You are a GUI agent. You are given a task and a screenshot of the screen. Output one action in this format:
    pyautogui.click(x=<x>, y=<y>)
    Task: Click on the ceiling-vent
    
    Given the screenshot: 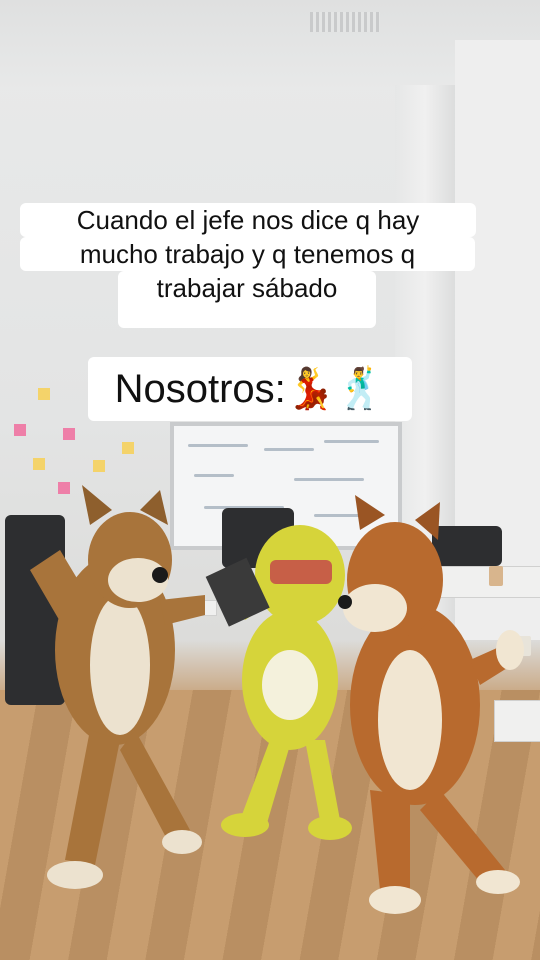 What is the action you would take?
    pyautogui.click(x=345, y=22)
    